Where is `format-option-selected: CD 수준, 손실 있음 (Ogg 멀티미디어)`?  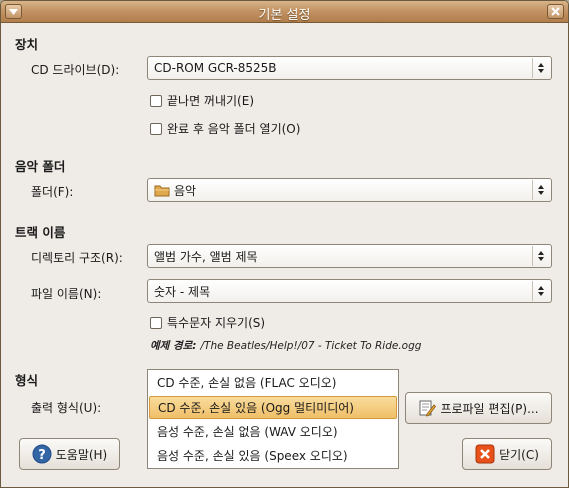 format-option-selected: CD 수준, 손실 있음 (Ogg 멀티미디어) is located at coordinates (273, 407).